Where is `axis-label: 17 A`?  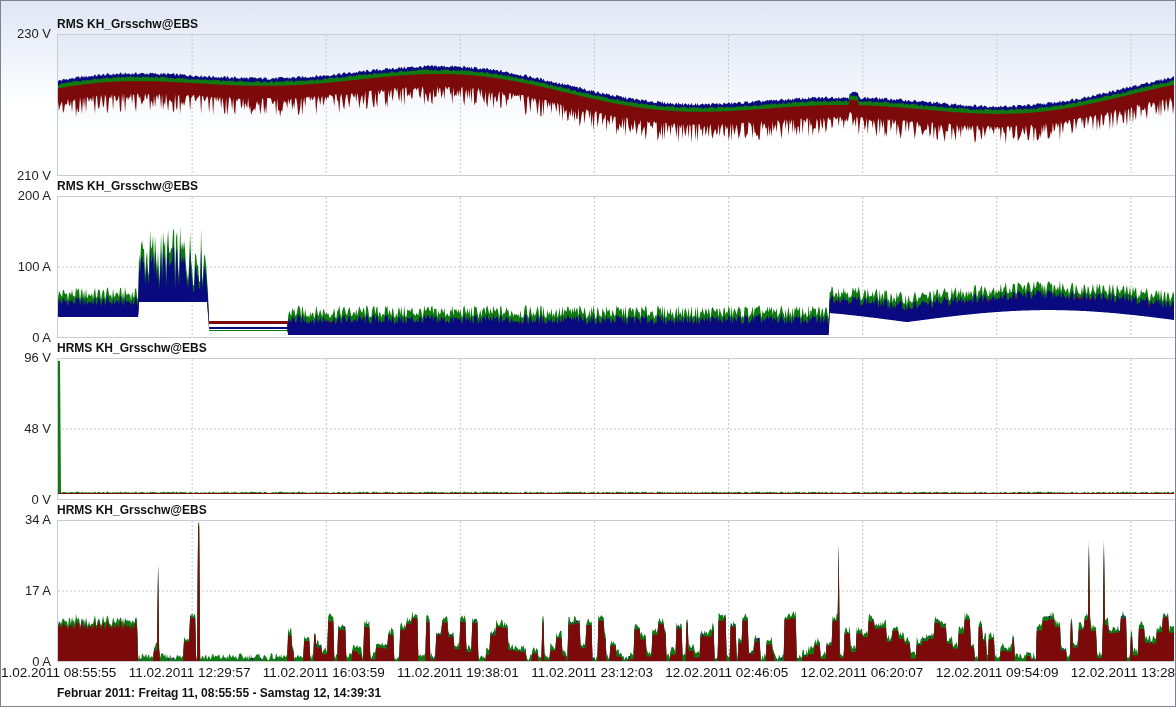
axis-label: 17 A is located at coordinates (37, 591).